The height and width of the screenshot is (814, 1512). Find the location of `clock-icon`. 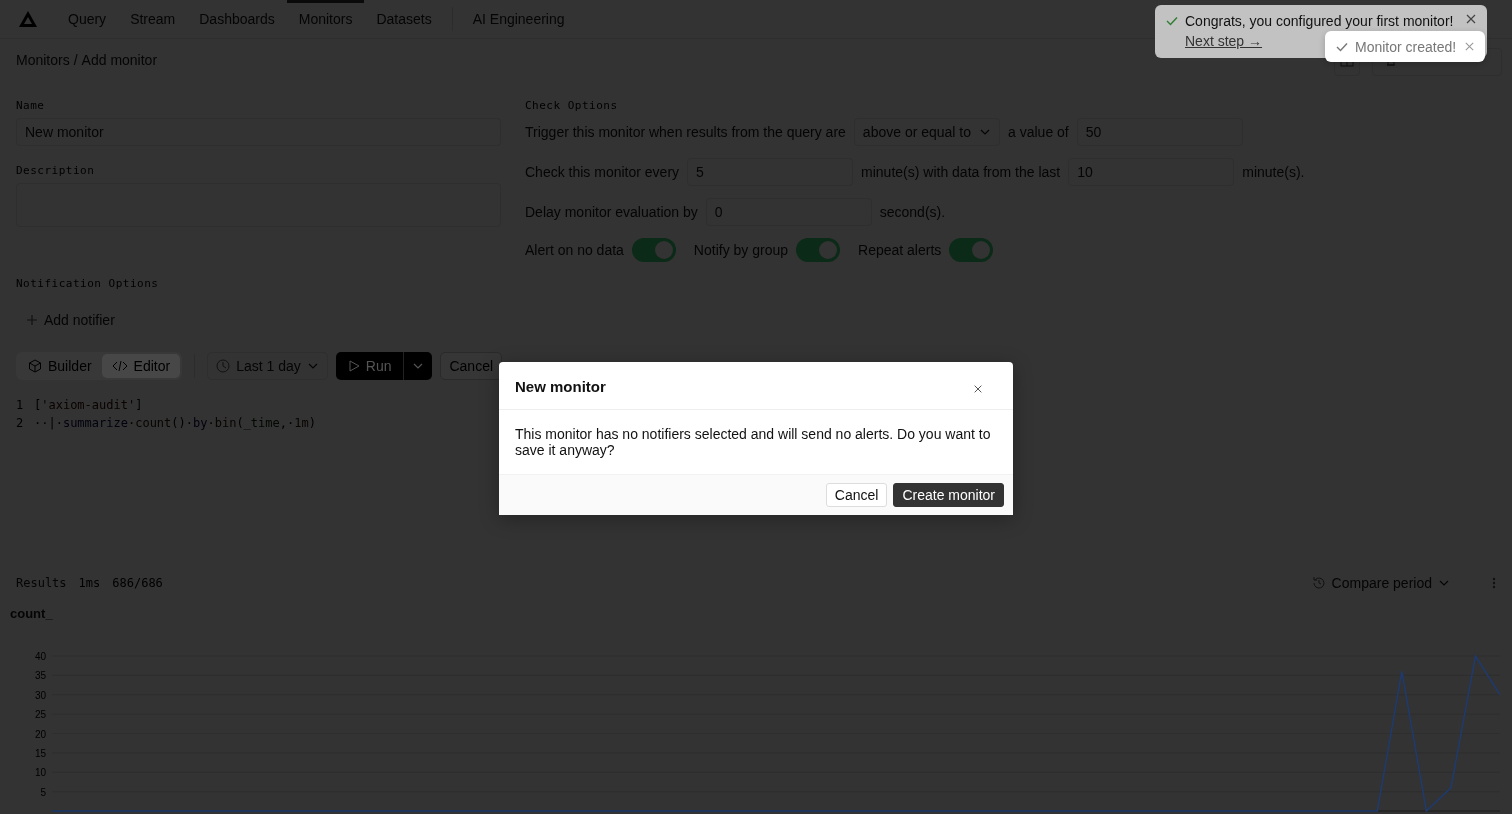

clock-icon is located at coordinates (223, 366).